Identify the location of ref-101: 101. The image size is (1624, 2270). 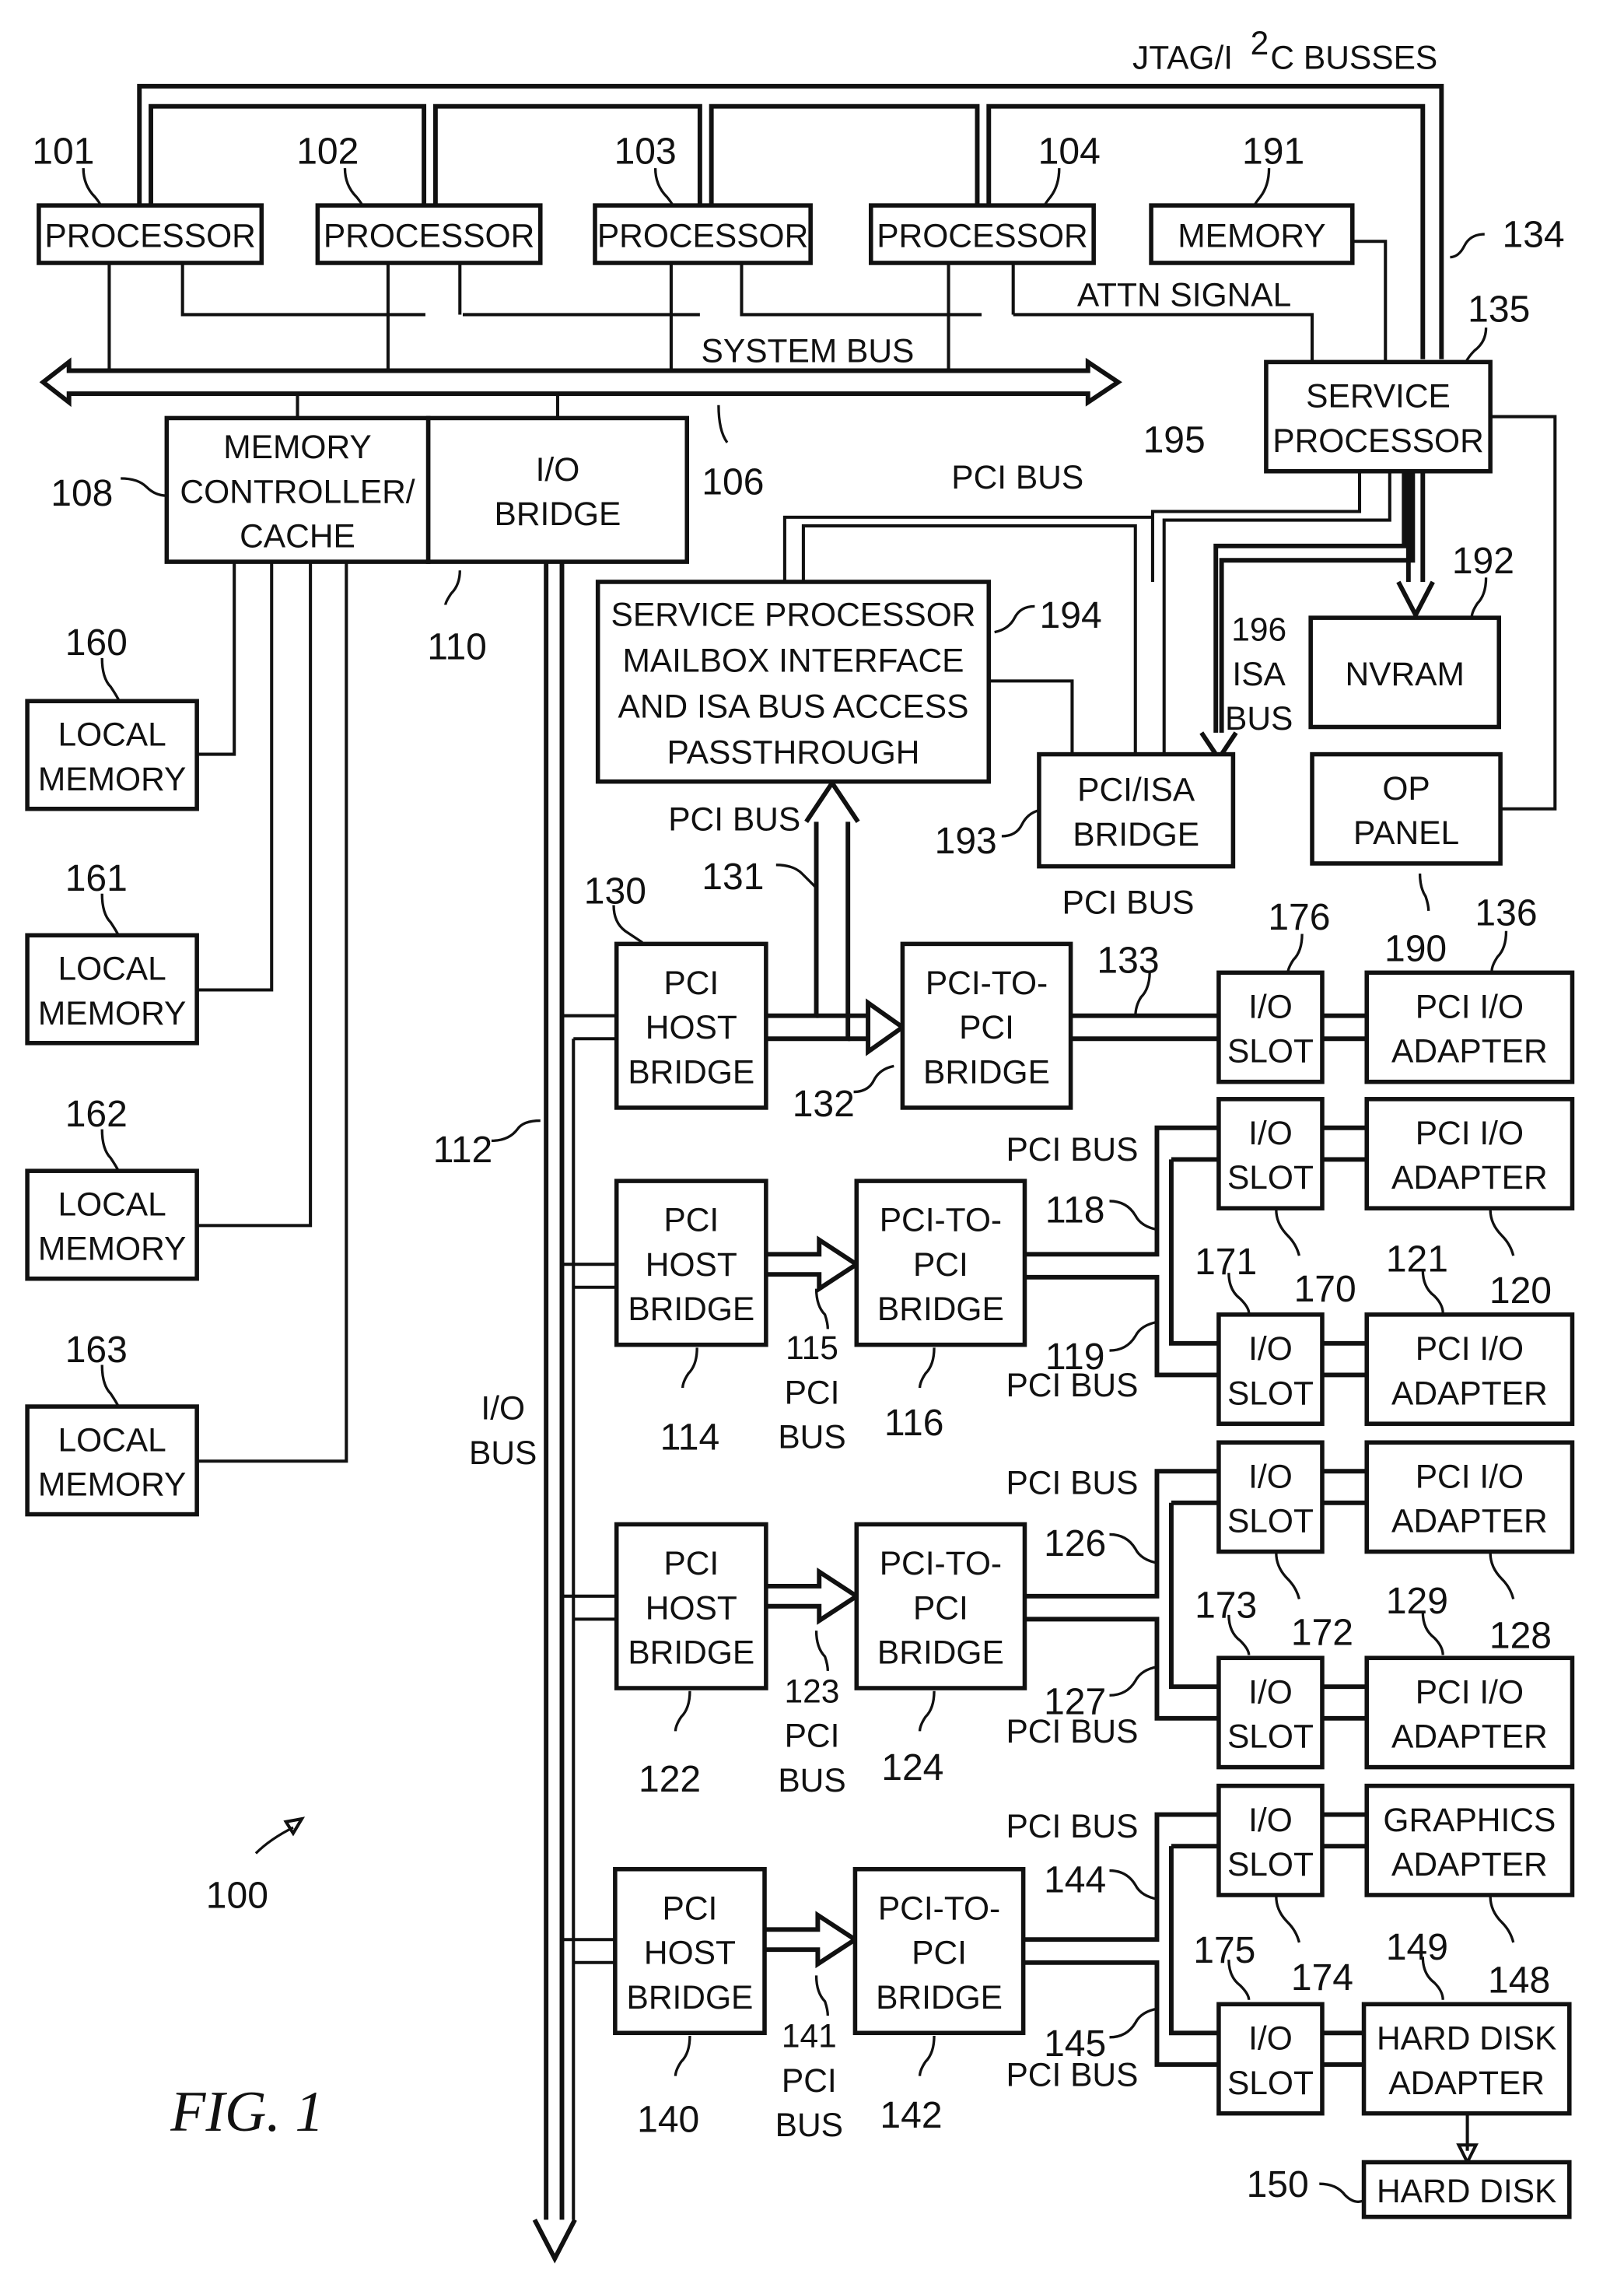
(63, 152).